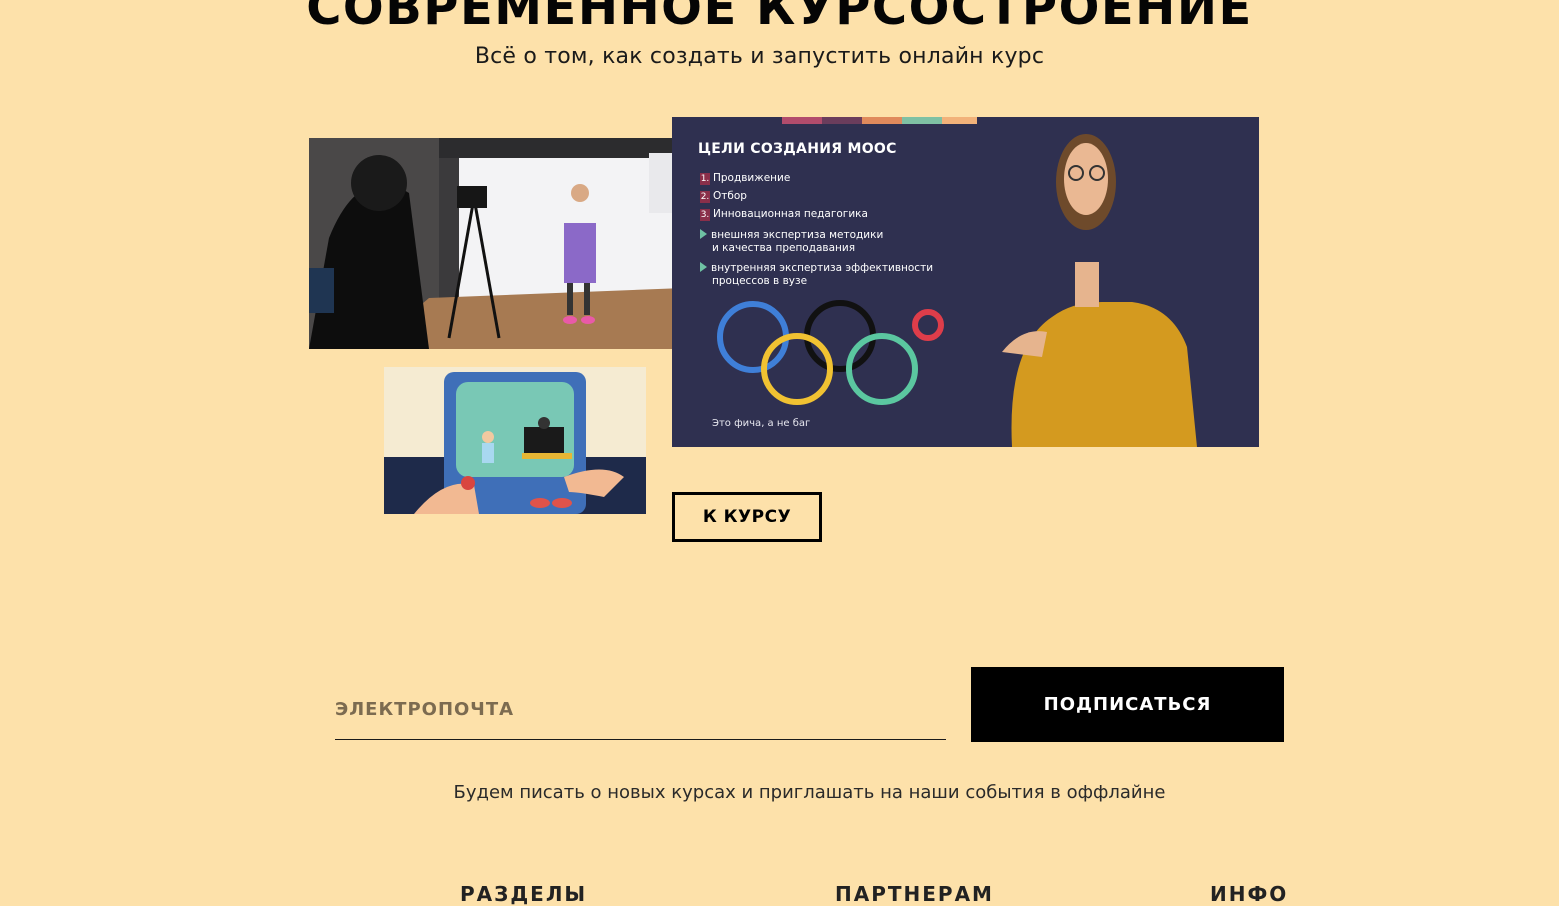 This screenshot has height=906, width=1559. Describe the element at coordinates (496, 243) in the screenshot. I see `studio-photo` at that location.